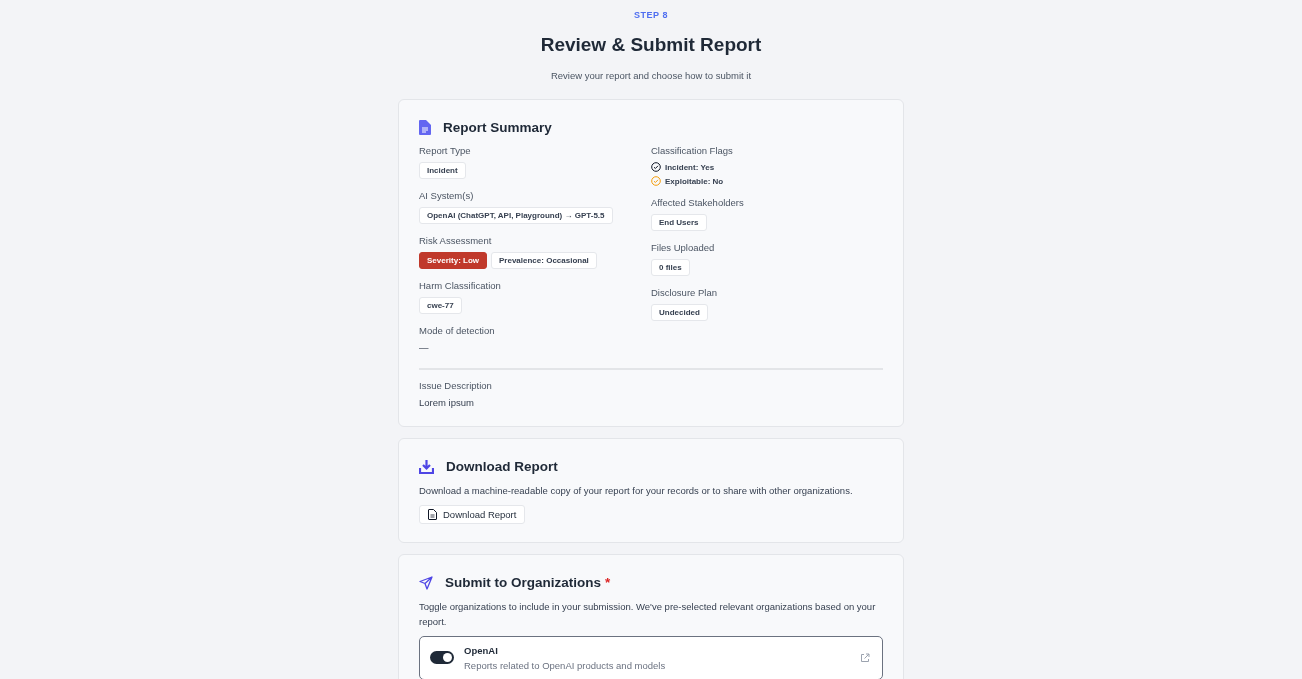  I want to click on required-mark: *, so click(608, 583).